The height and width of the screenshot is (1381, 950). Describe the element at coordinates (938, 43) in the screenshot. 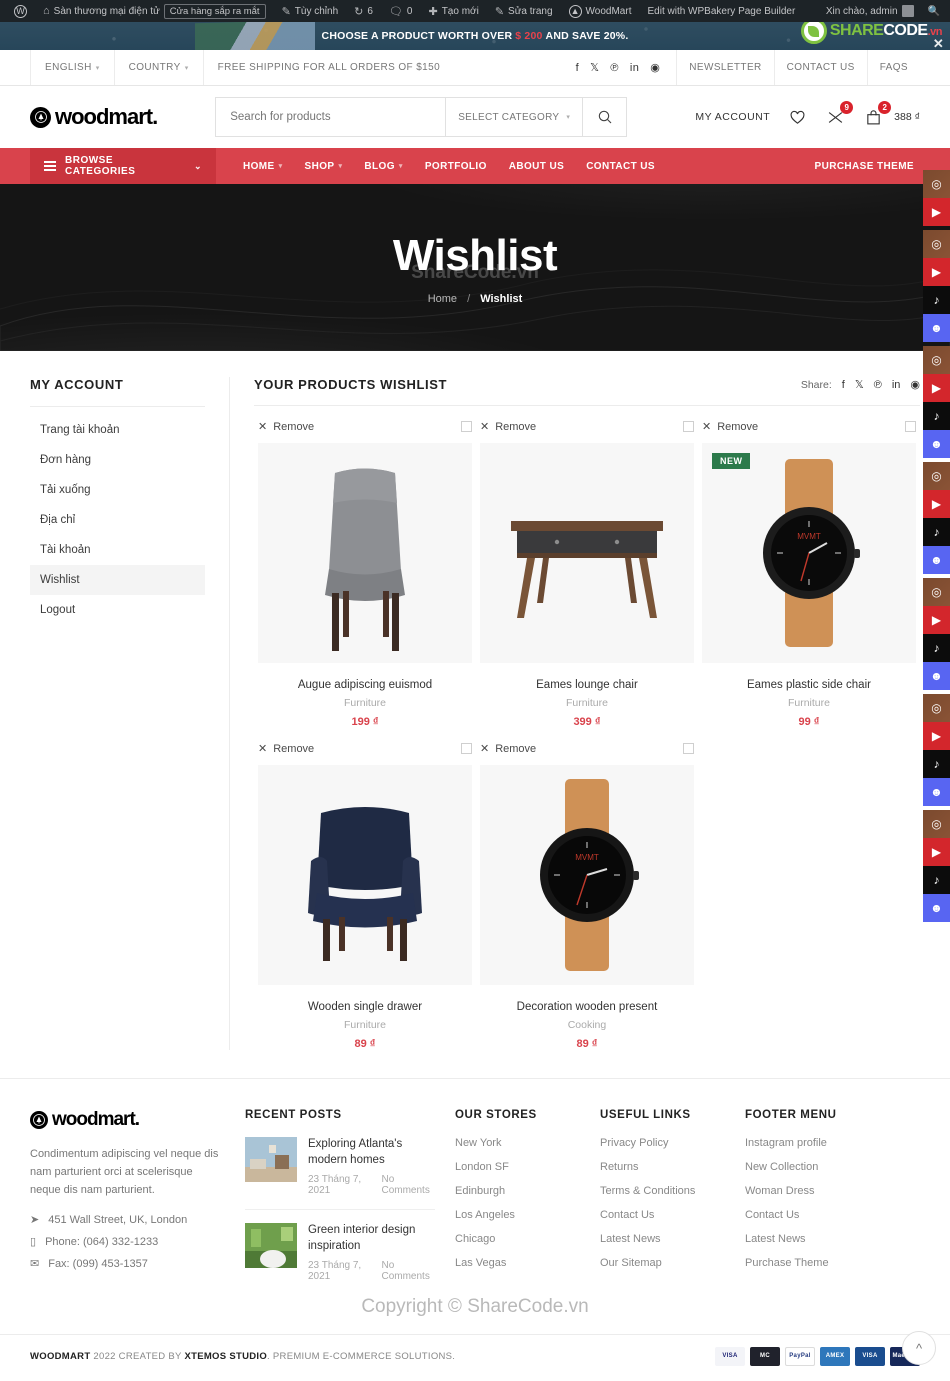

I see `close-icon: ✕` at that location.